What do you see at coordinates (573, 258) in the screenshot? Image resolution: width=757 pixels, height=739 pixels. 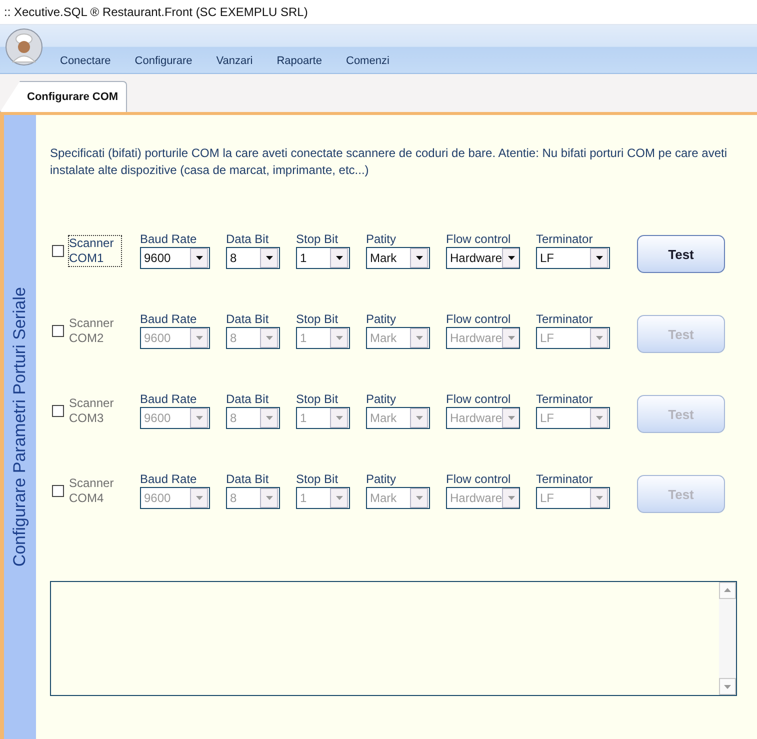 I see `dropdown: LF` at bounding box center [573, 258].